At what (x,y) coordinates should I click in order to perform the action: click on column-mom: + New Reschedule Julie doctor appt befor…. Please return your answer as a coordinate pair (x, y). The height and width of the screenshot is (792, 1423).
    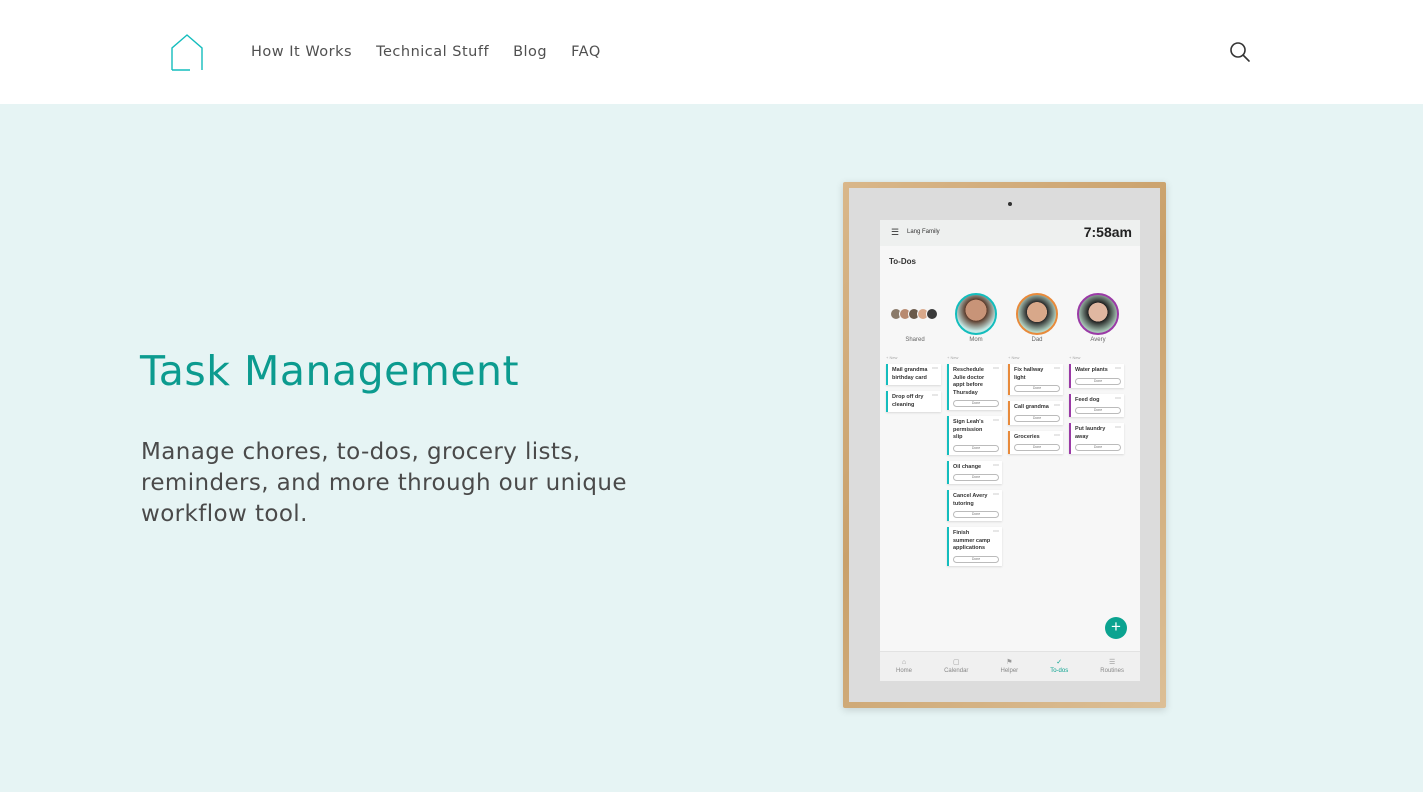
    Looking at the image, I should click on (974, 463).